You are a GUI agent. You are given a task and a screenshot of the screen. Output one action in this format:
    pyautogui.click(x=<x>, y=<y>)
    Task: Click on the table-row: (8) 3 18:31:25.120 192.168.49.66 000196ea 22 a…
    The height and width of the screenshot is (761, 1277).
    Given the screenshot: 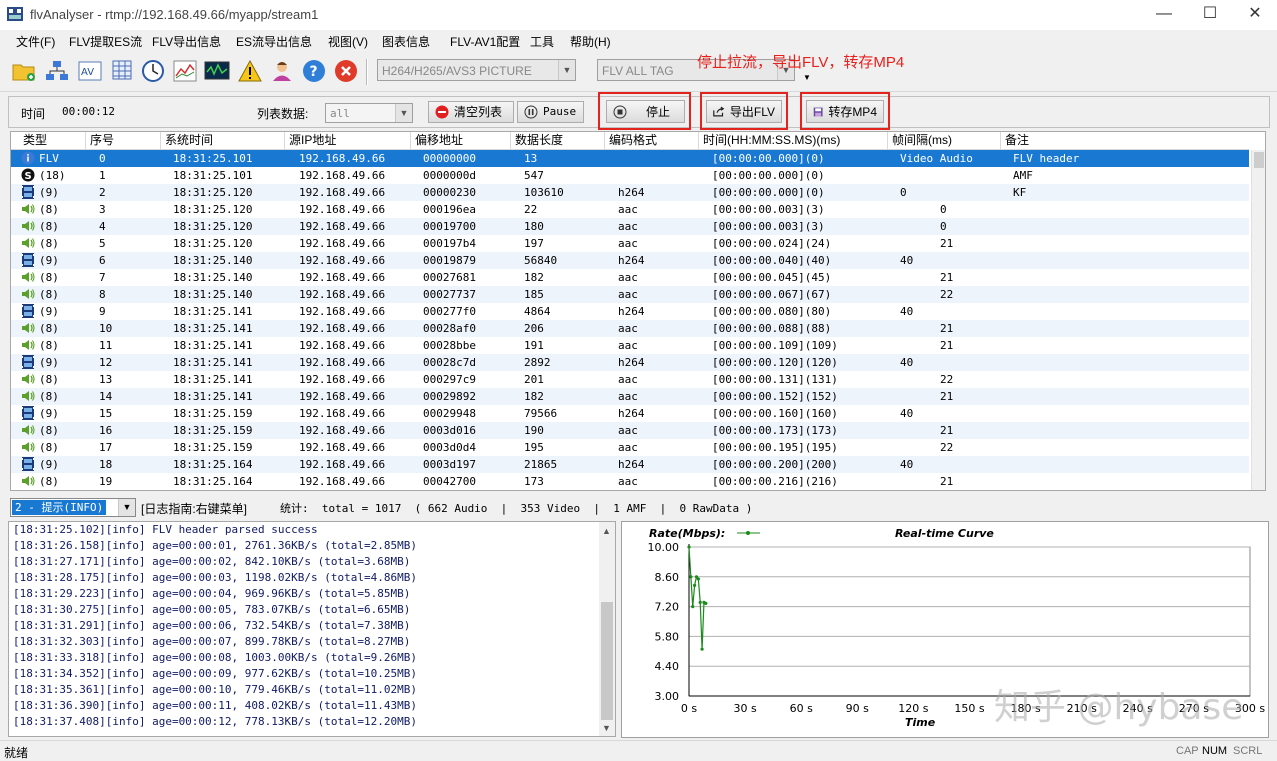 What is the action you would take?
    pyautogui.click(x=630, y=209)
    